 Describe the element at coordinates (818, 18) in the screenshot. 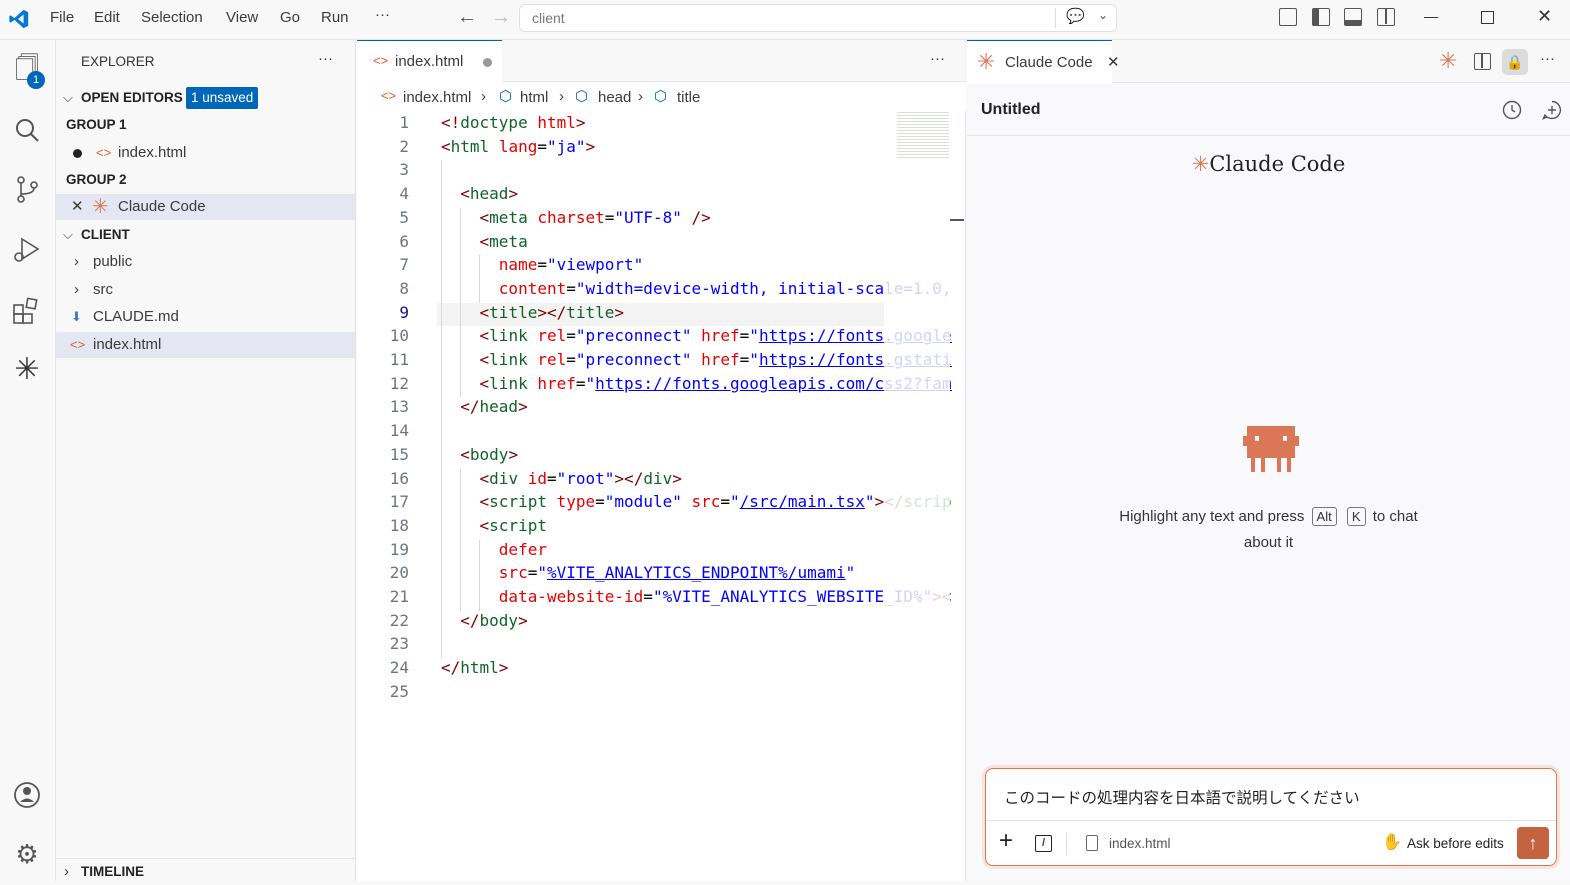

I see `command-center-search: client 💬 ⌄` at that location.